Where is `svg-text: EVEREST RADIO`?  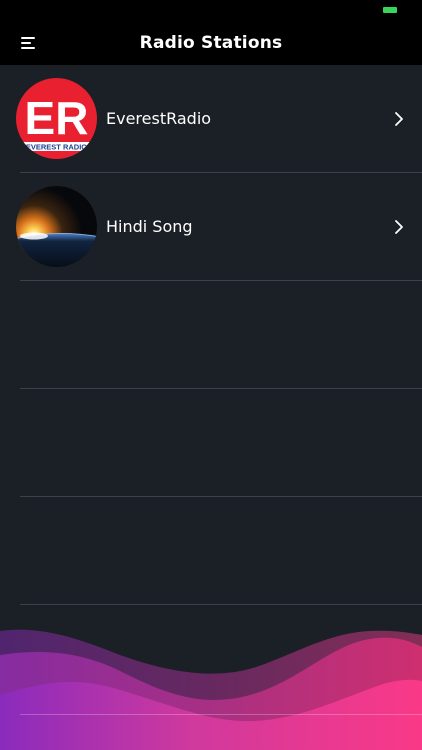 svg-text: EVEREST RADIO is located at coordinates (56, 147).